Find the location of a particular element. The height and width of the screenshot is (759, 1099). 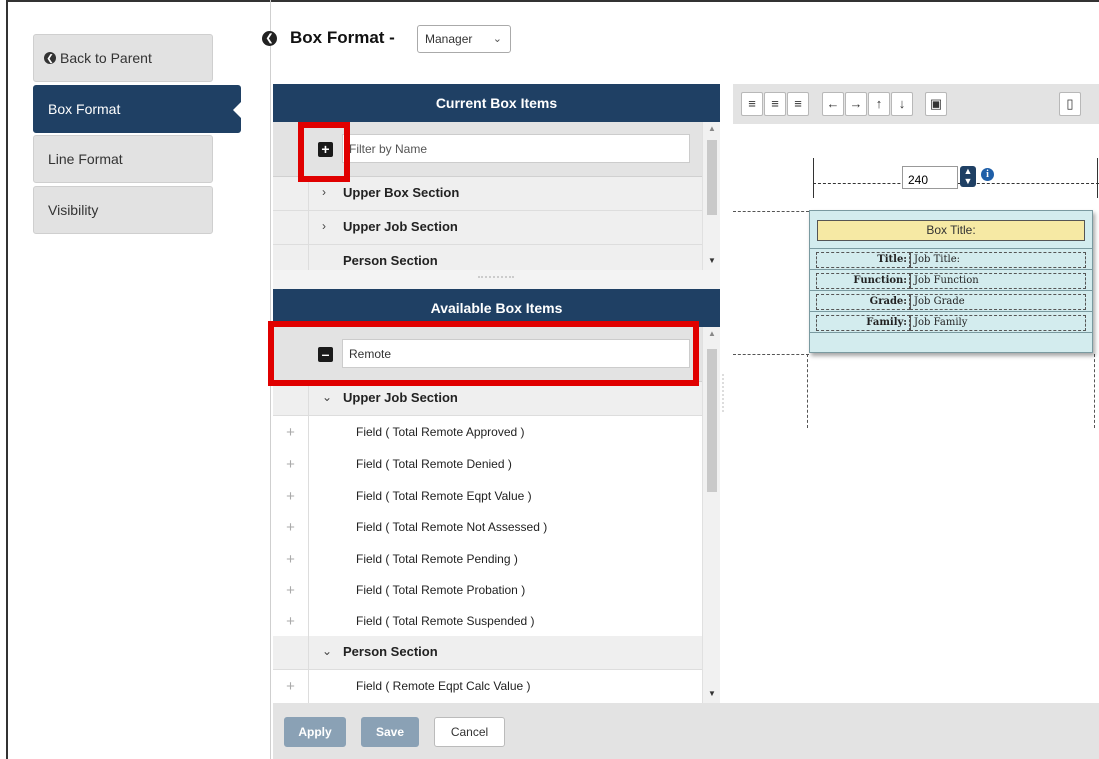

arrow-down-icon: ↓ is located at coordinates (902, 104).